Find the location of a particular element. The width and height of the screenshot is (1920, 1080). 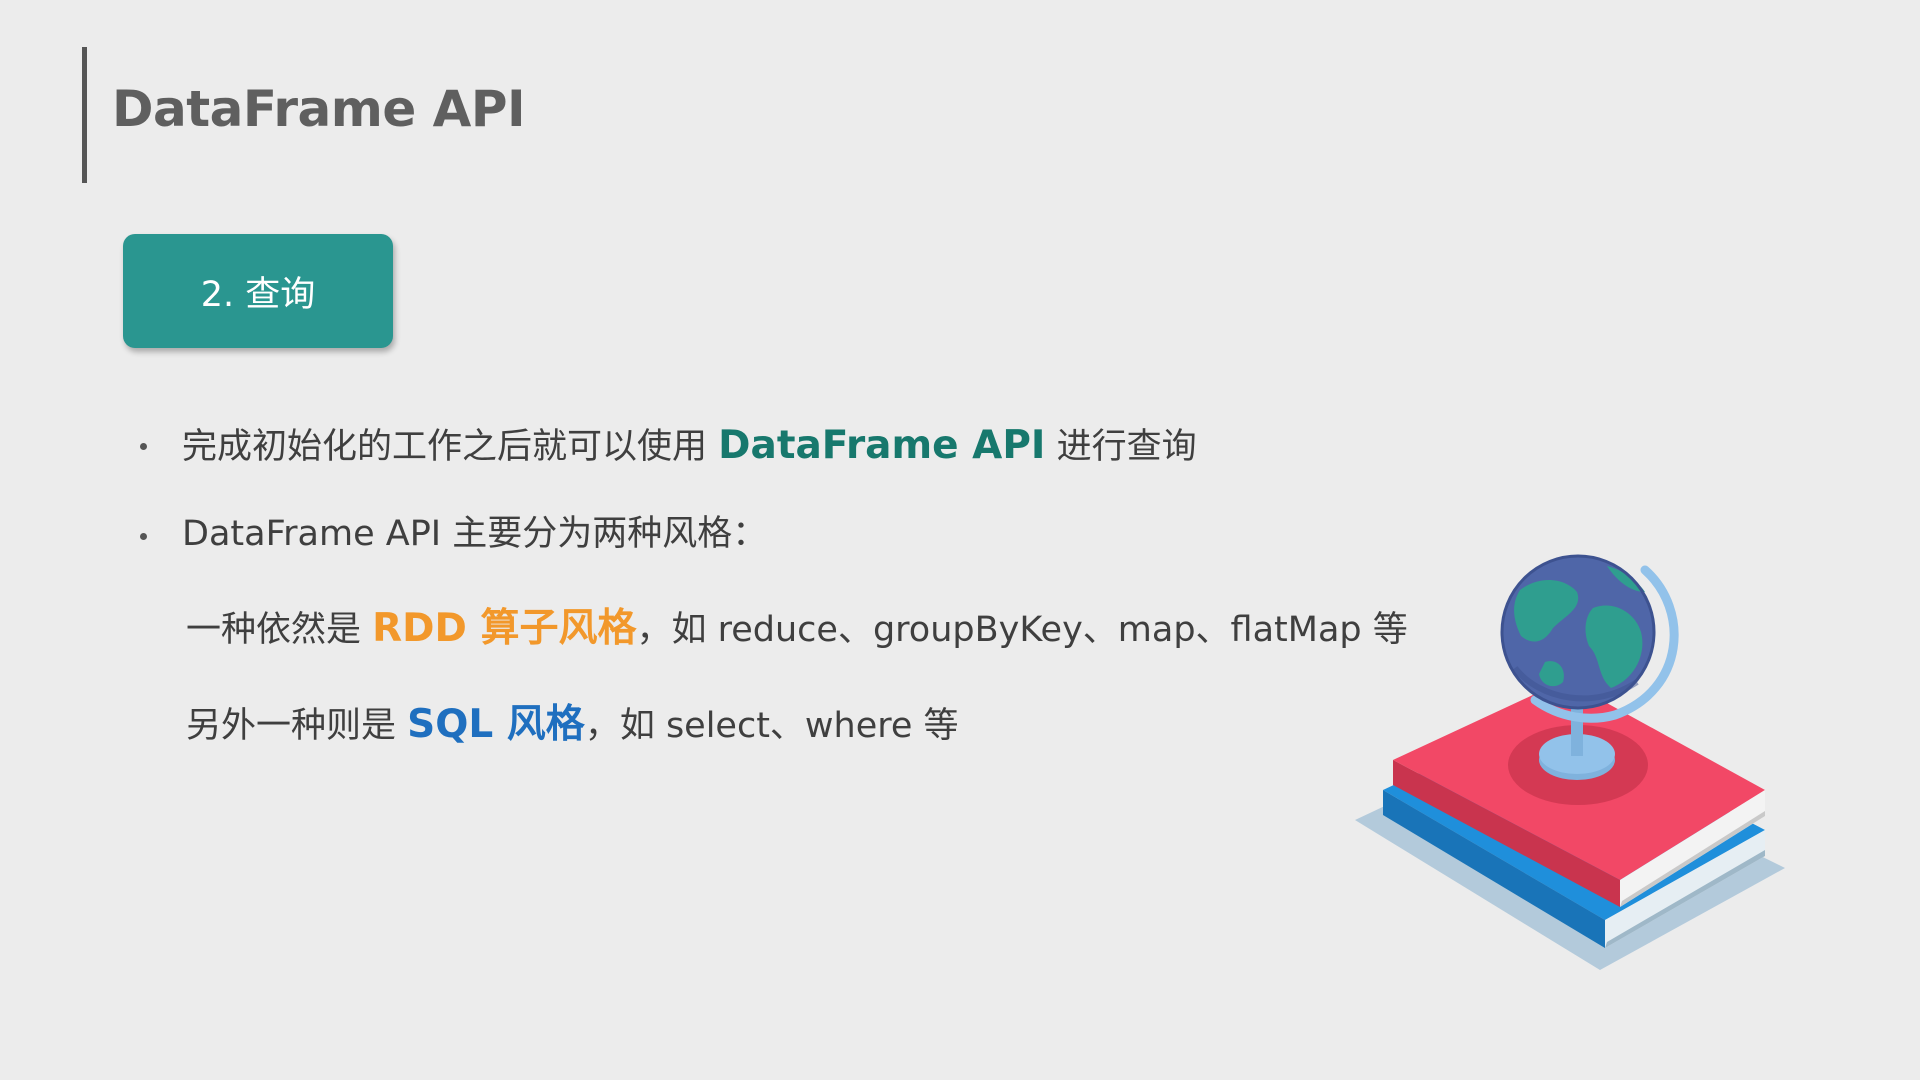

bullet-text: 进行查询 is located at coordinates (1121, 447).